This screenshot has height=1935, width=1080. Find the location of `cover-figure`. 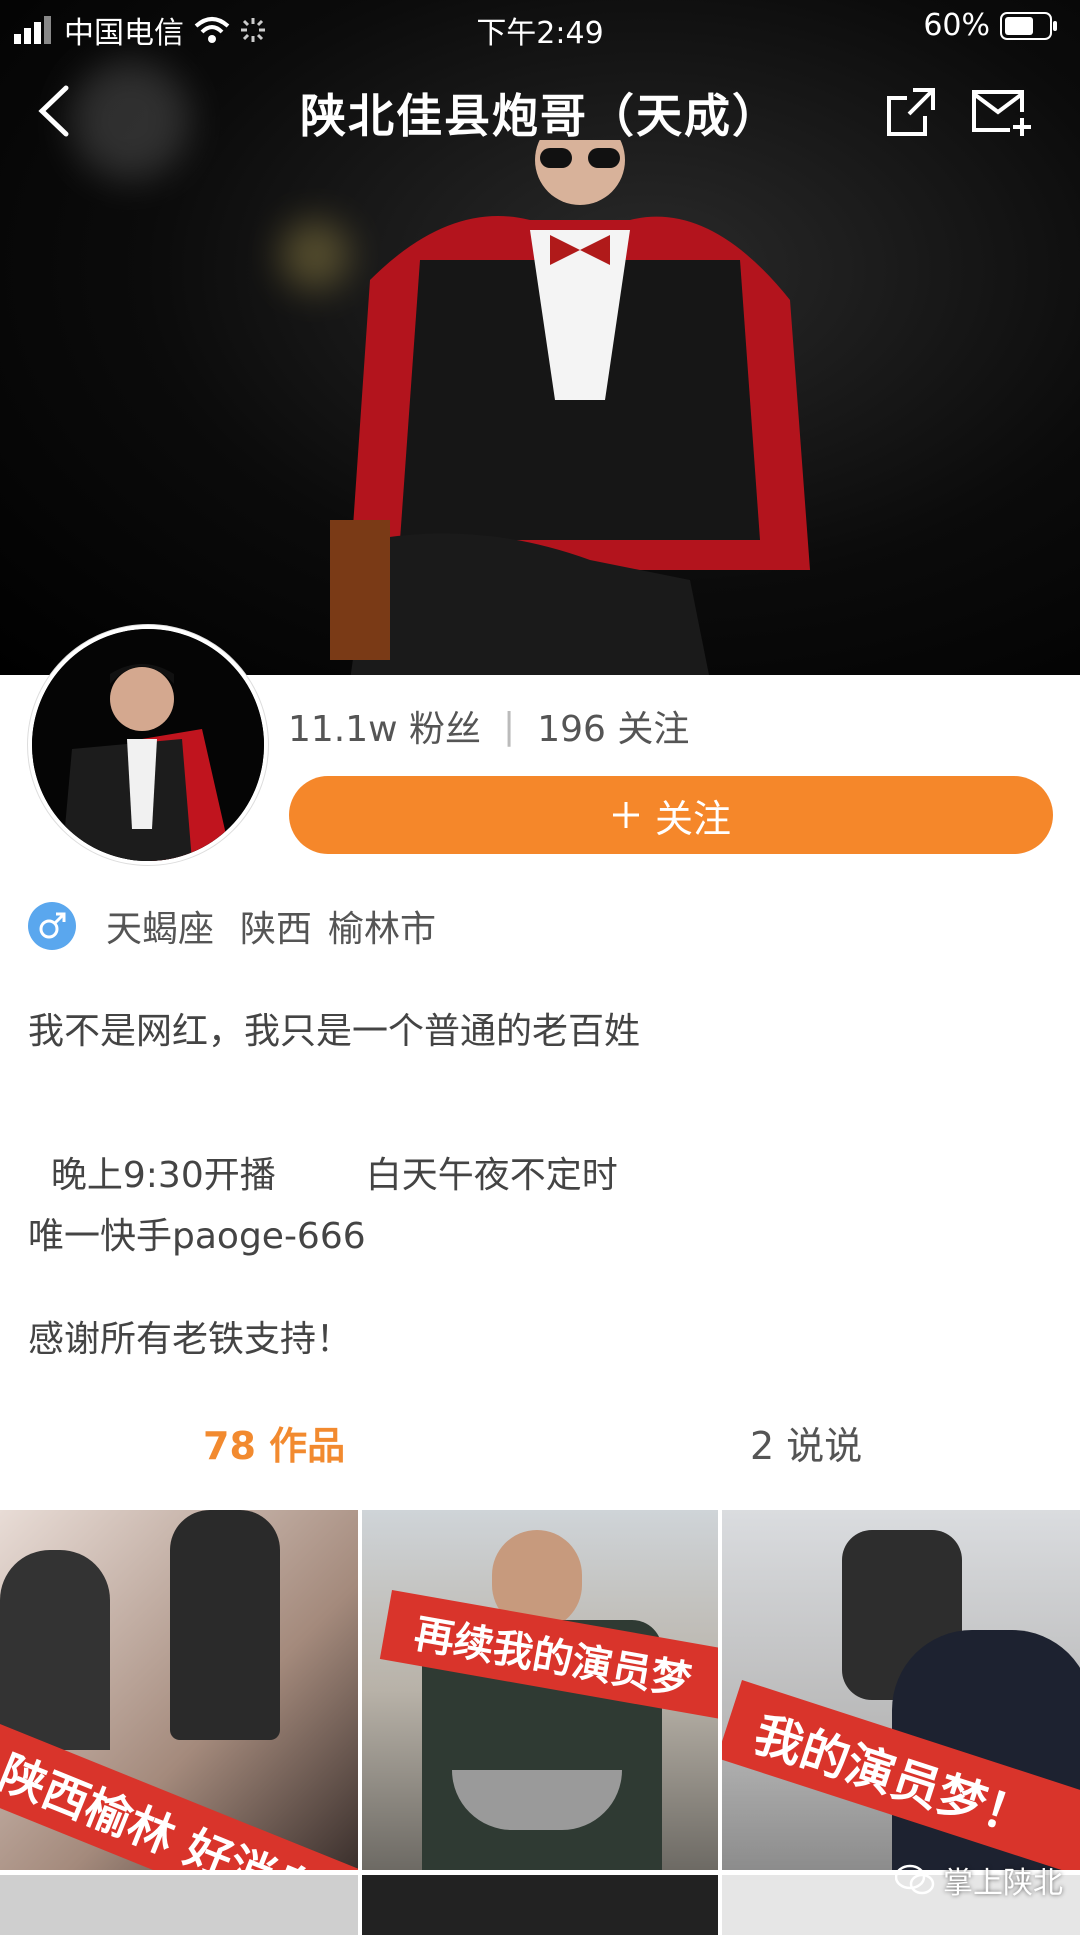

cover-figure is located at coordinates (570, 407).